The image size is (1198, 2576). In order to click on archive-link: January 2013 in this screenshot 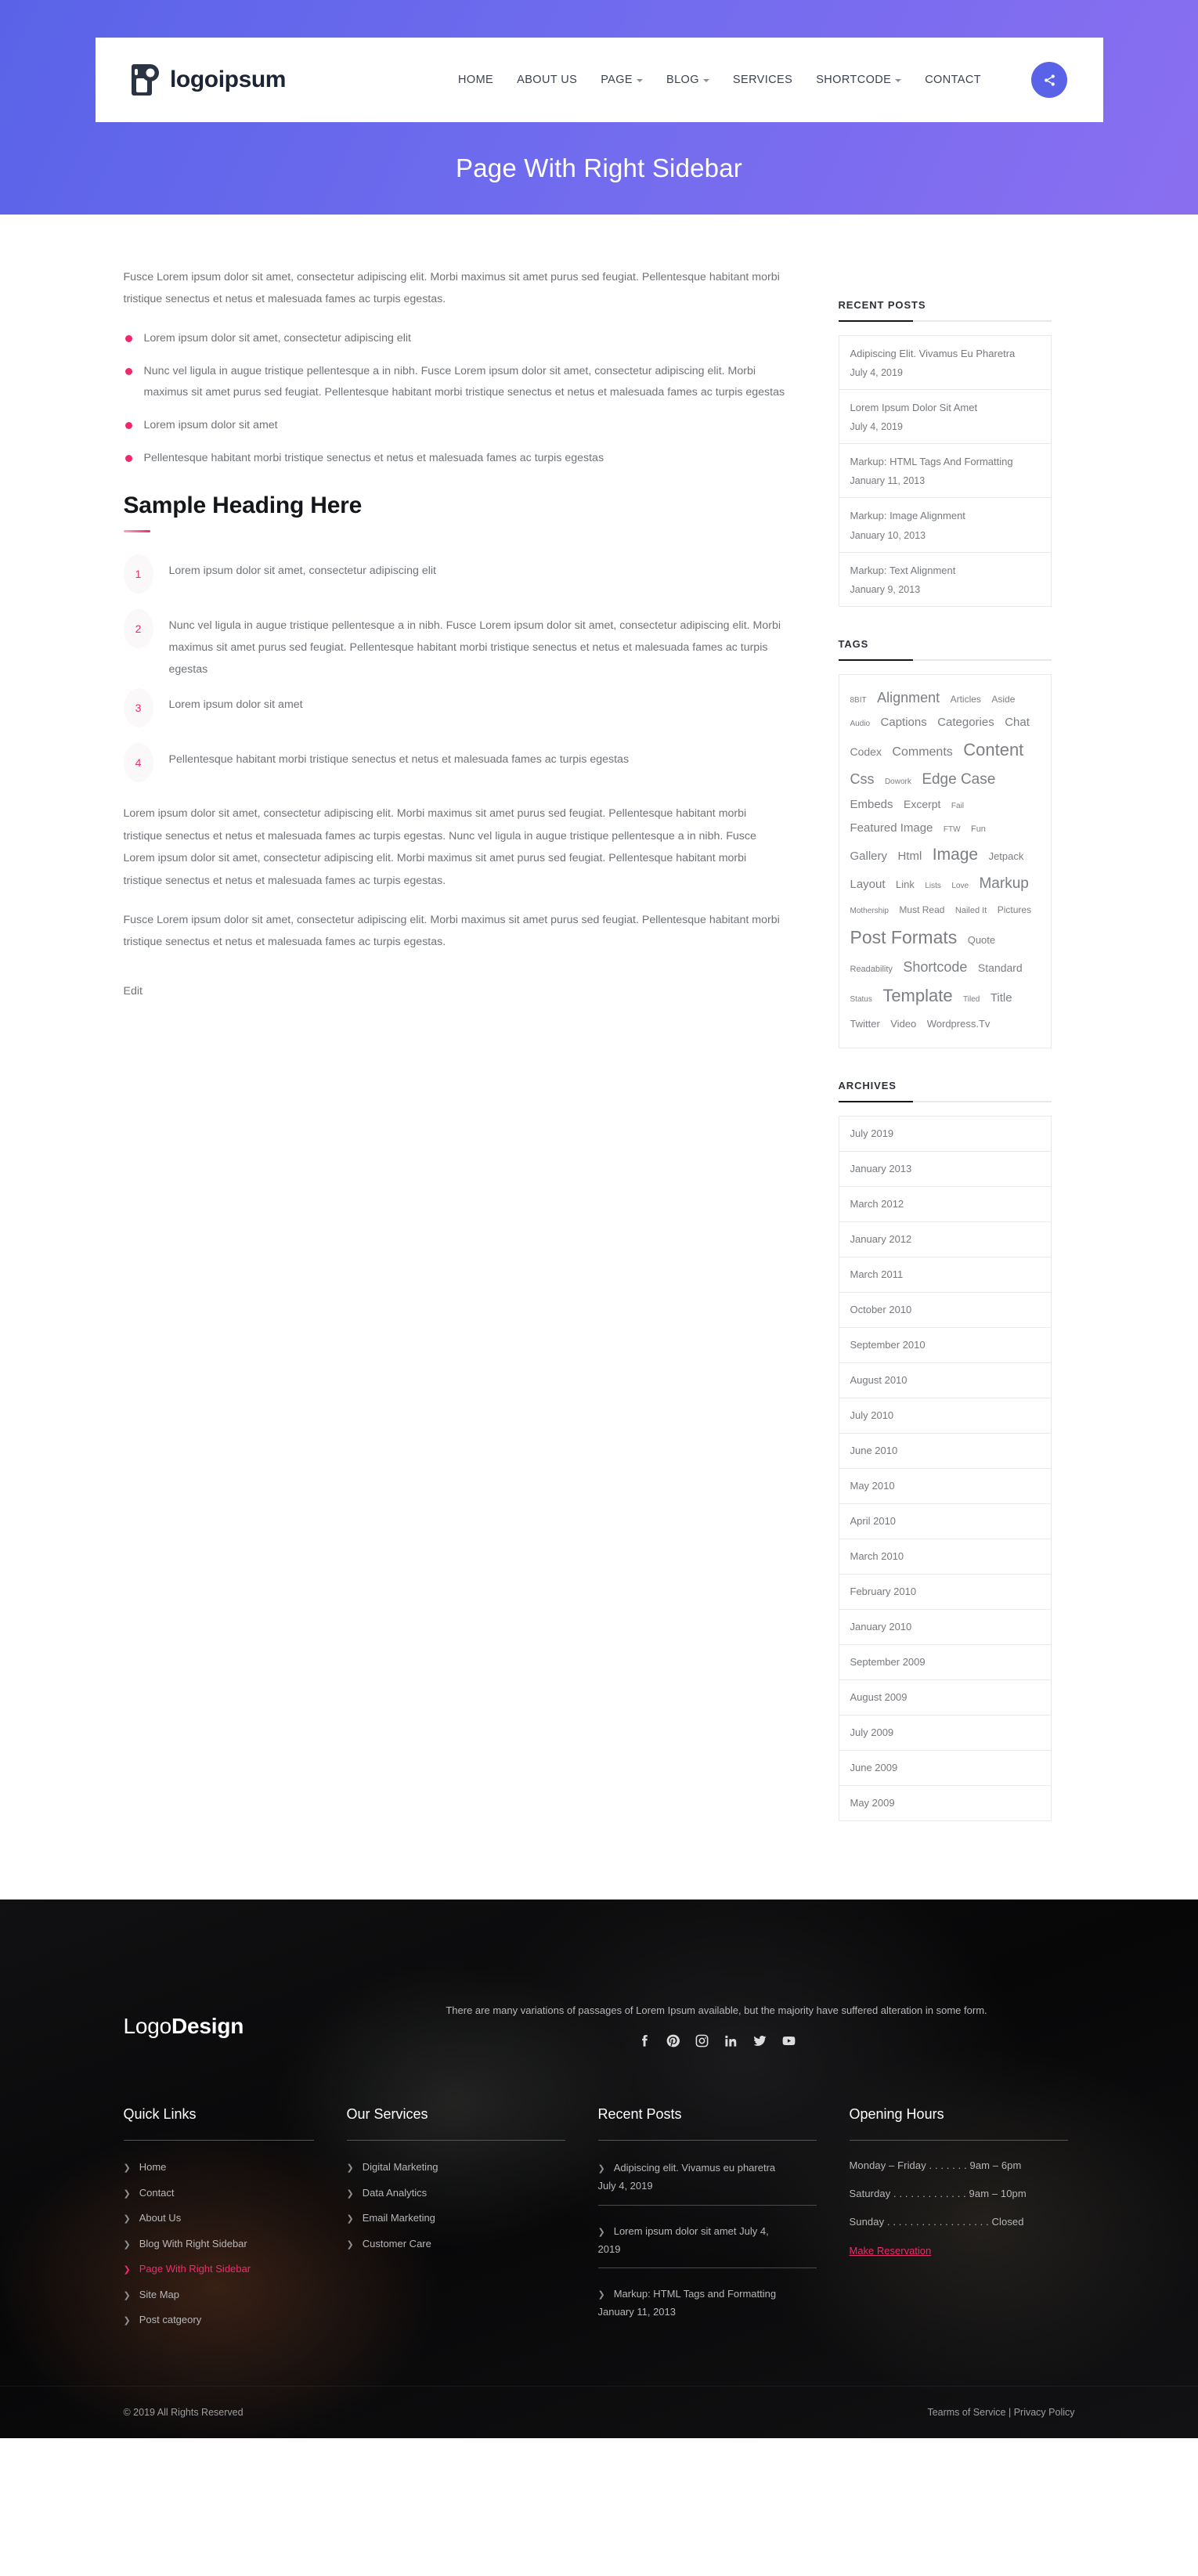, I will do `click(881, 1168)`.